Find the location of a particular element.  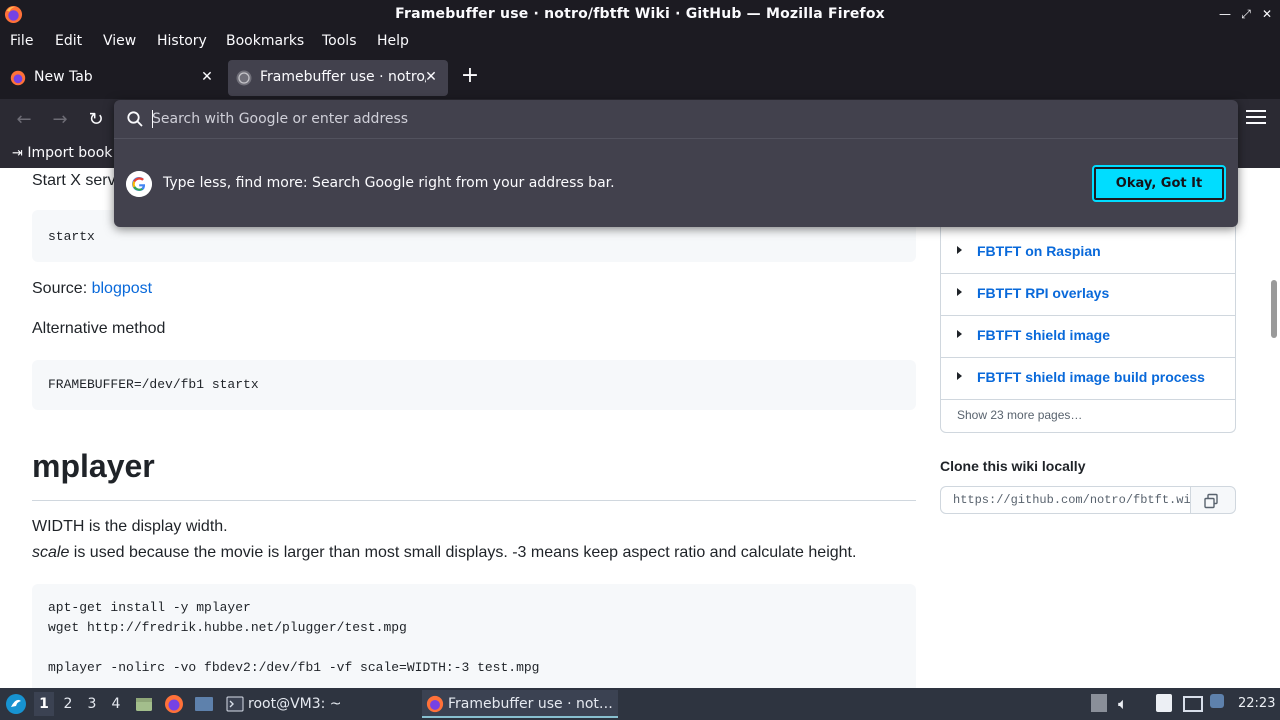

firefox-task-icon is located at coordinates (435, 704).